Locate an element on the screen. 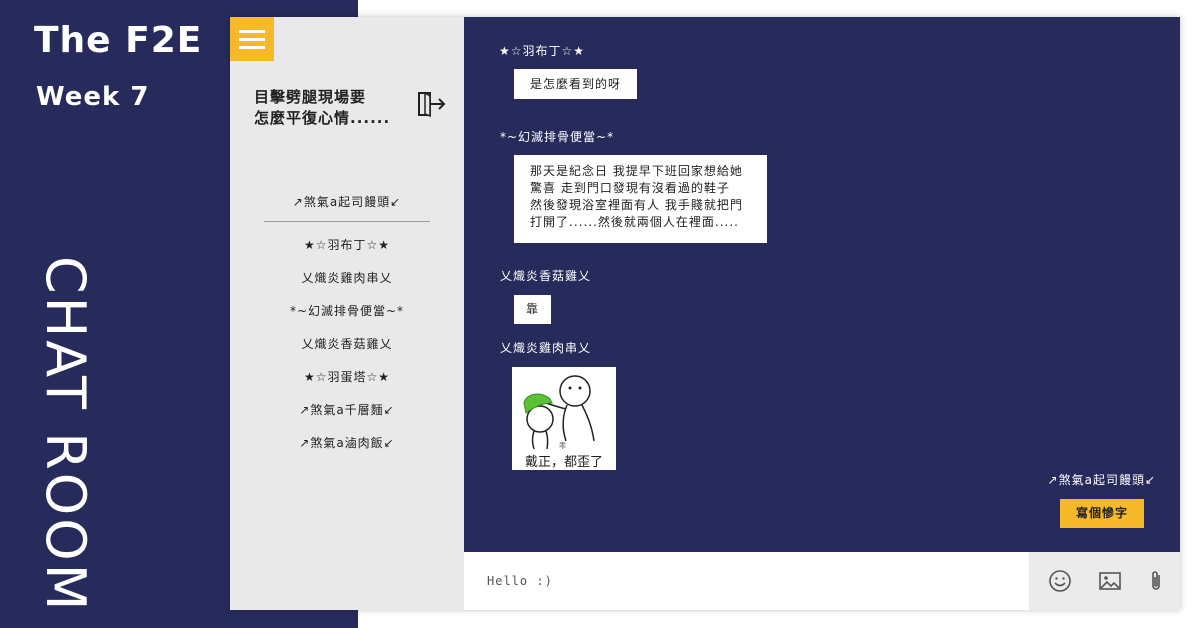  sticker-drawing: 乖 is located at coordinates (559, 412).